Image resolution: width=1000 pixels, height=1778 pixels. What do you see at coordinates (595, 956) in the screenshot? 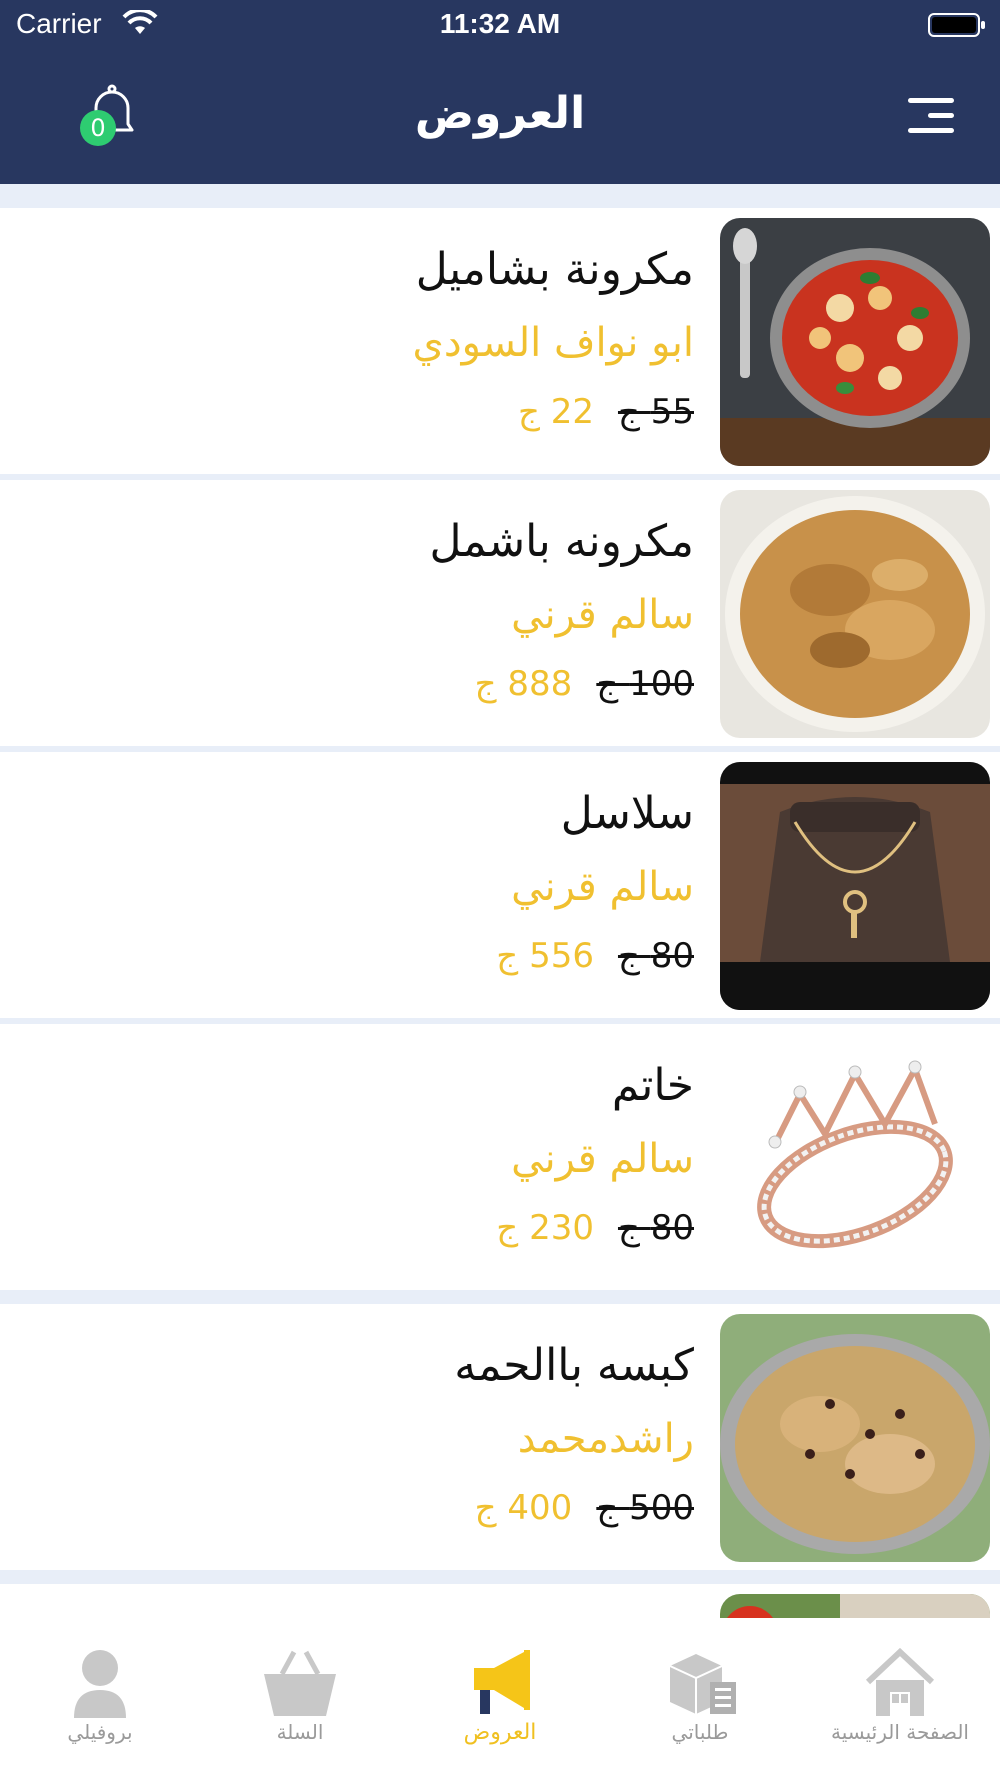
I see `offer-prices: 80 ج 556 ج` at bounding box center [595, 956].